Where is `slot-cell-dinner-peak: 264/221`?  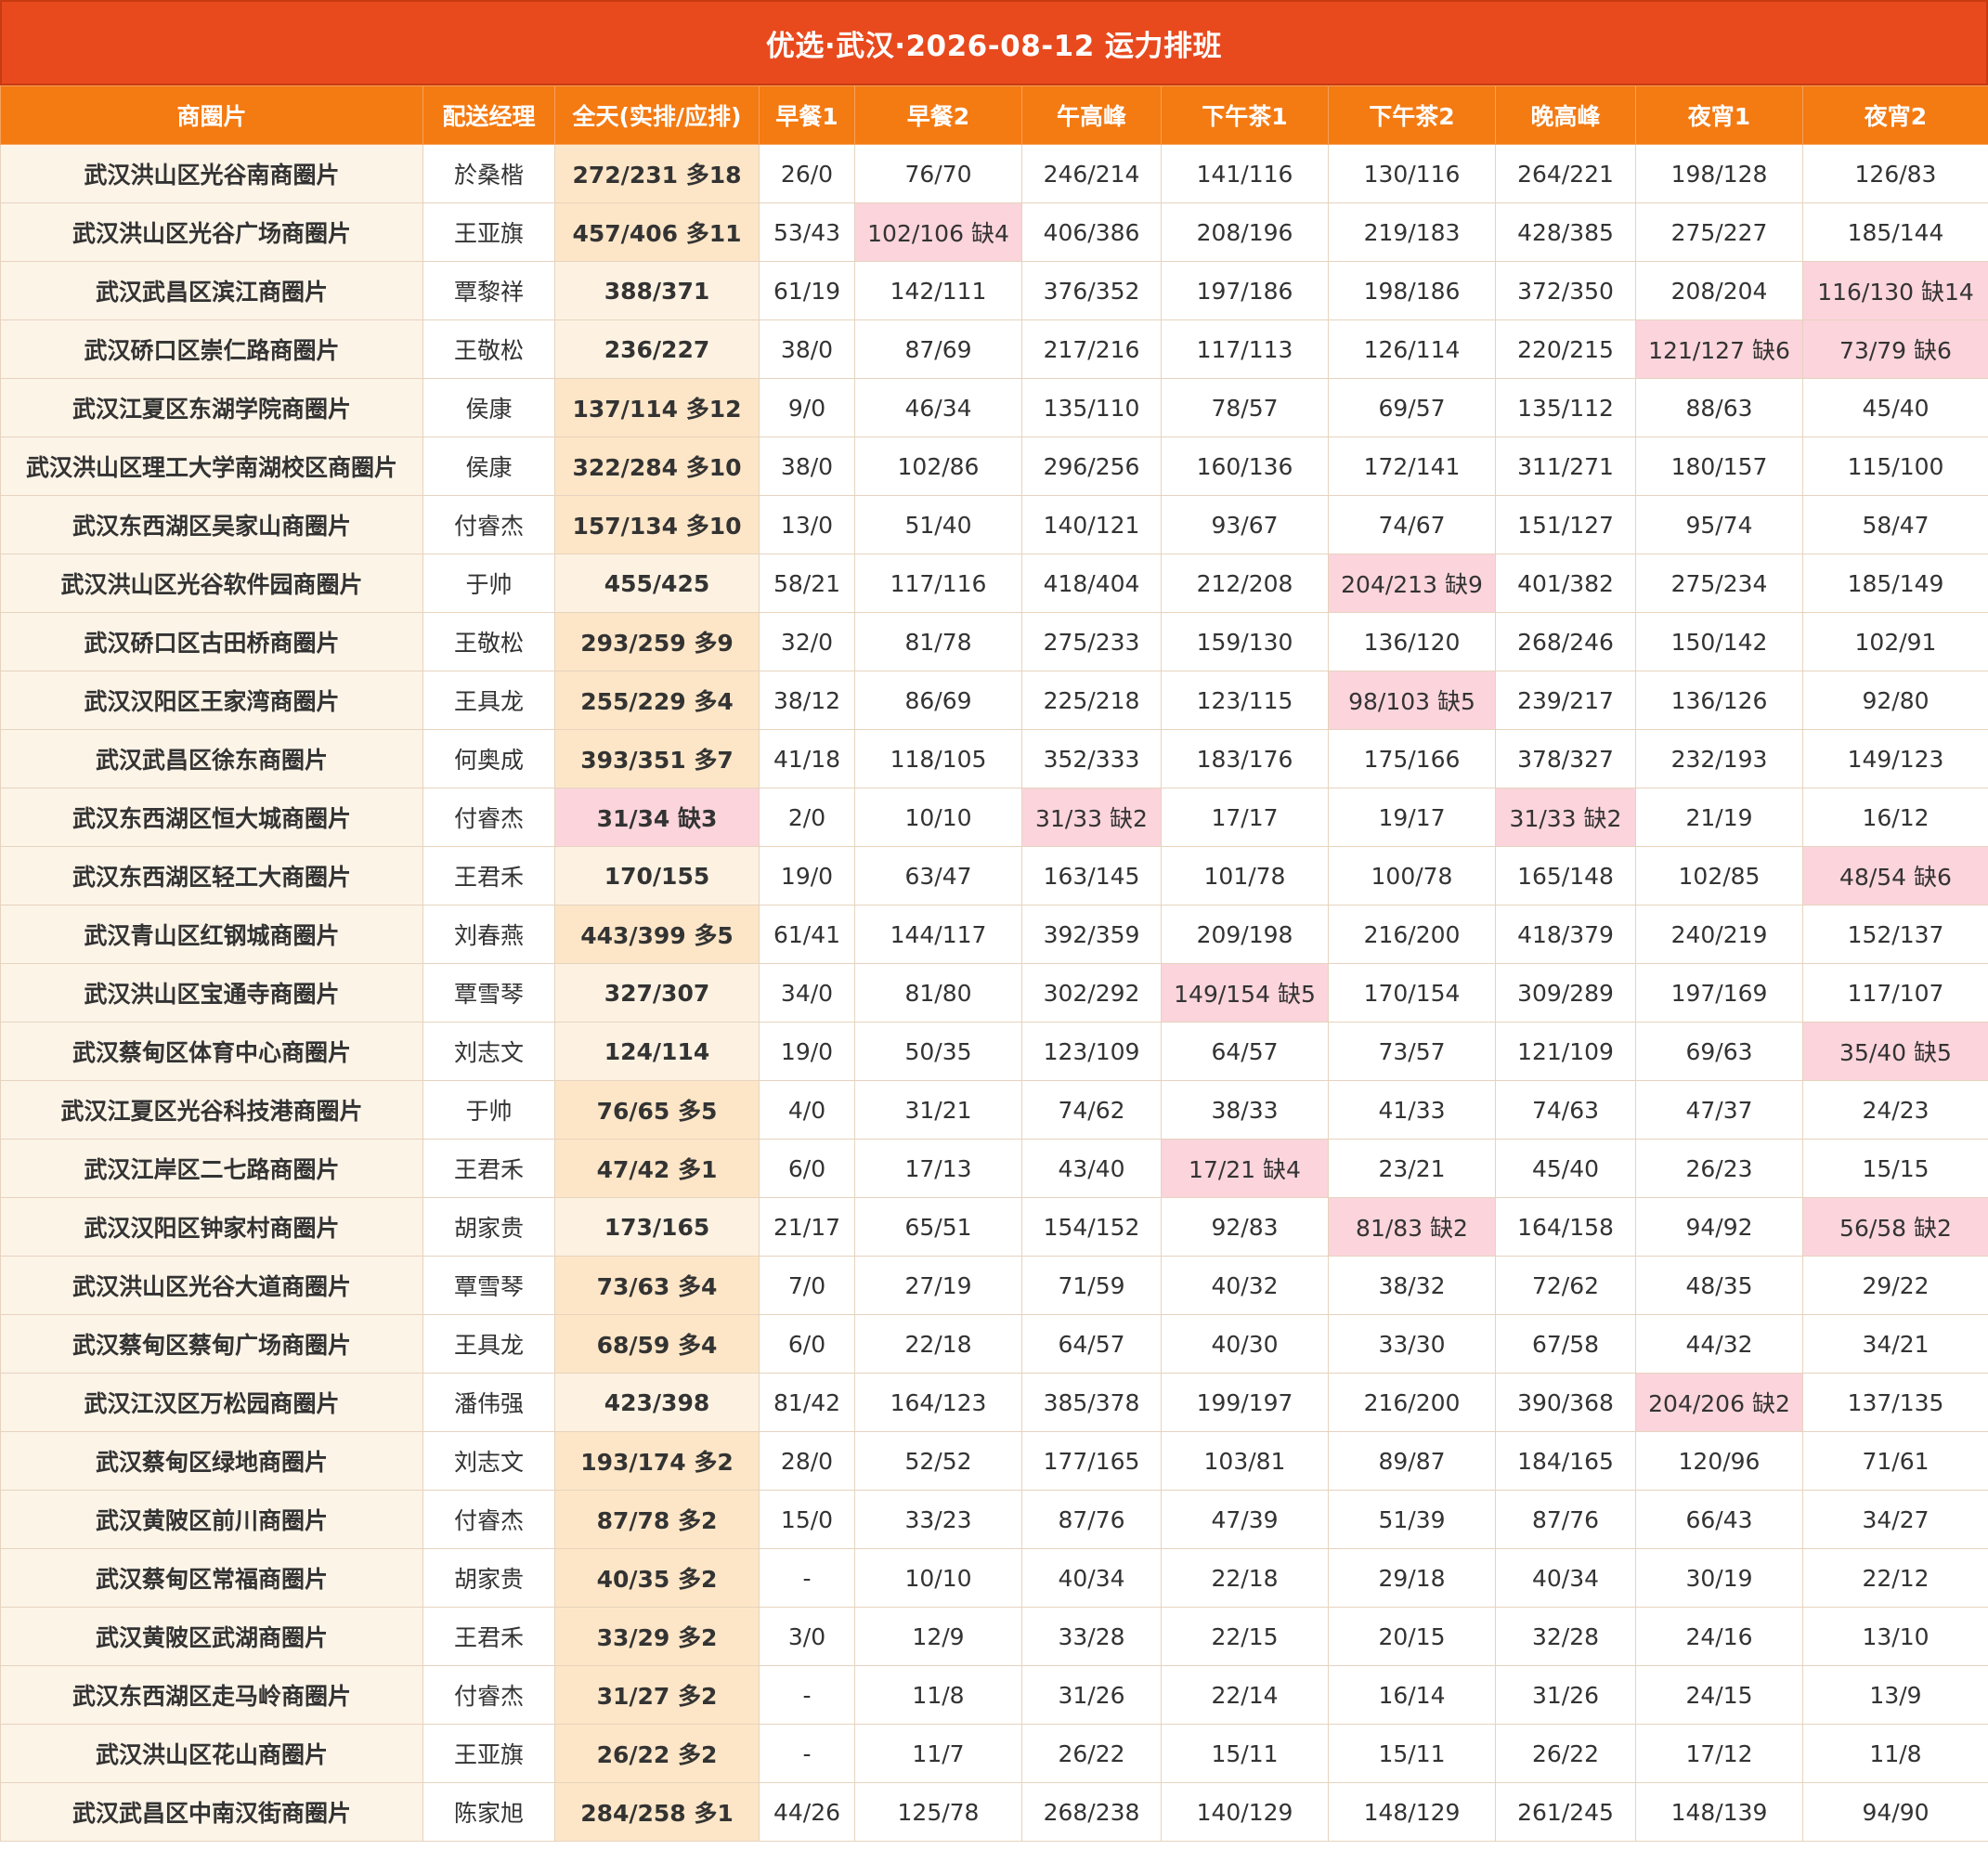 slot-cell-dinner-peak: 264/221 is located at coordinates (1565, 173).